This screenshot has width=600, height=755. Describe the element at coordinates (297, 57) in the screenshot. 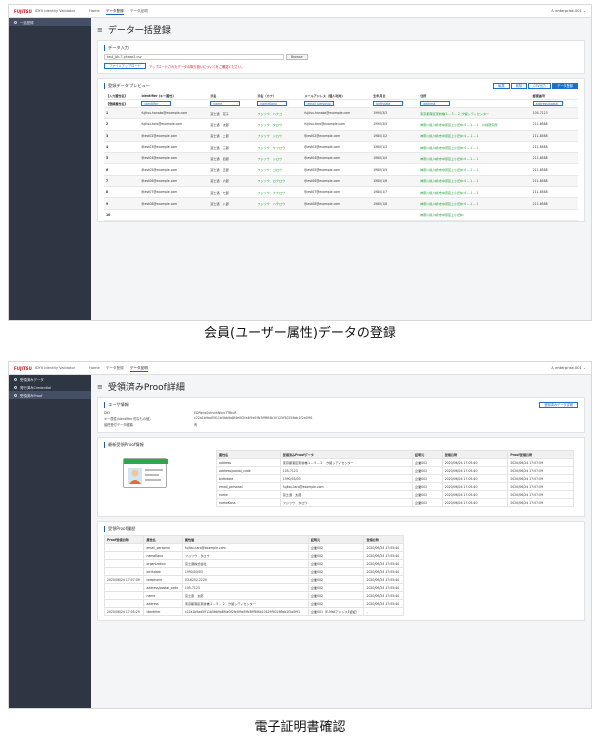

I see `browse-button: Browse` at that location.